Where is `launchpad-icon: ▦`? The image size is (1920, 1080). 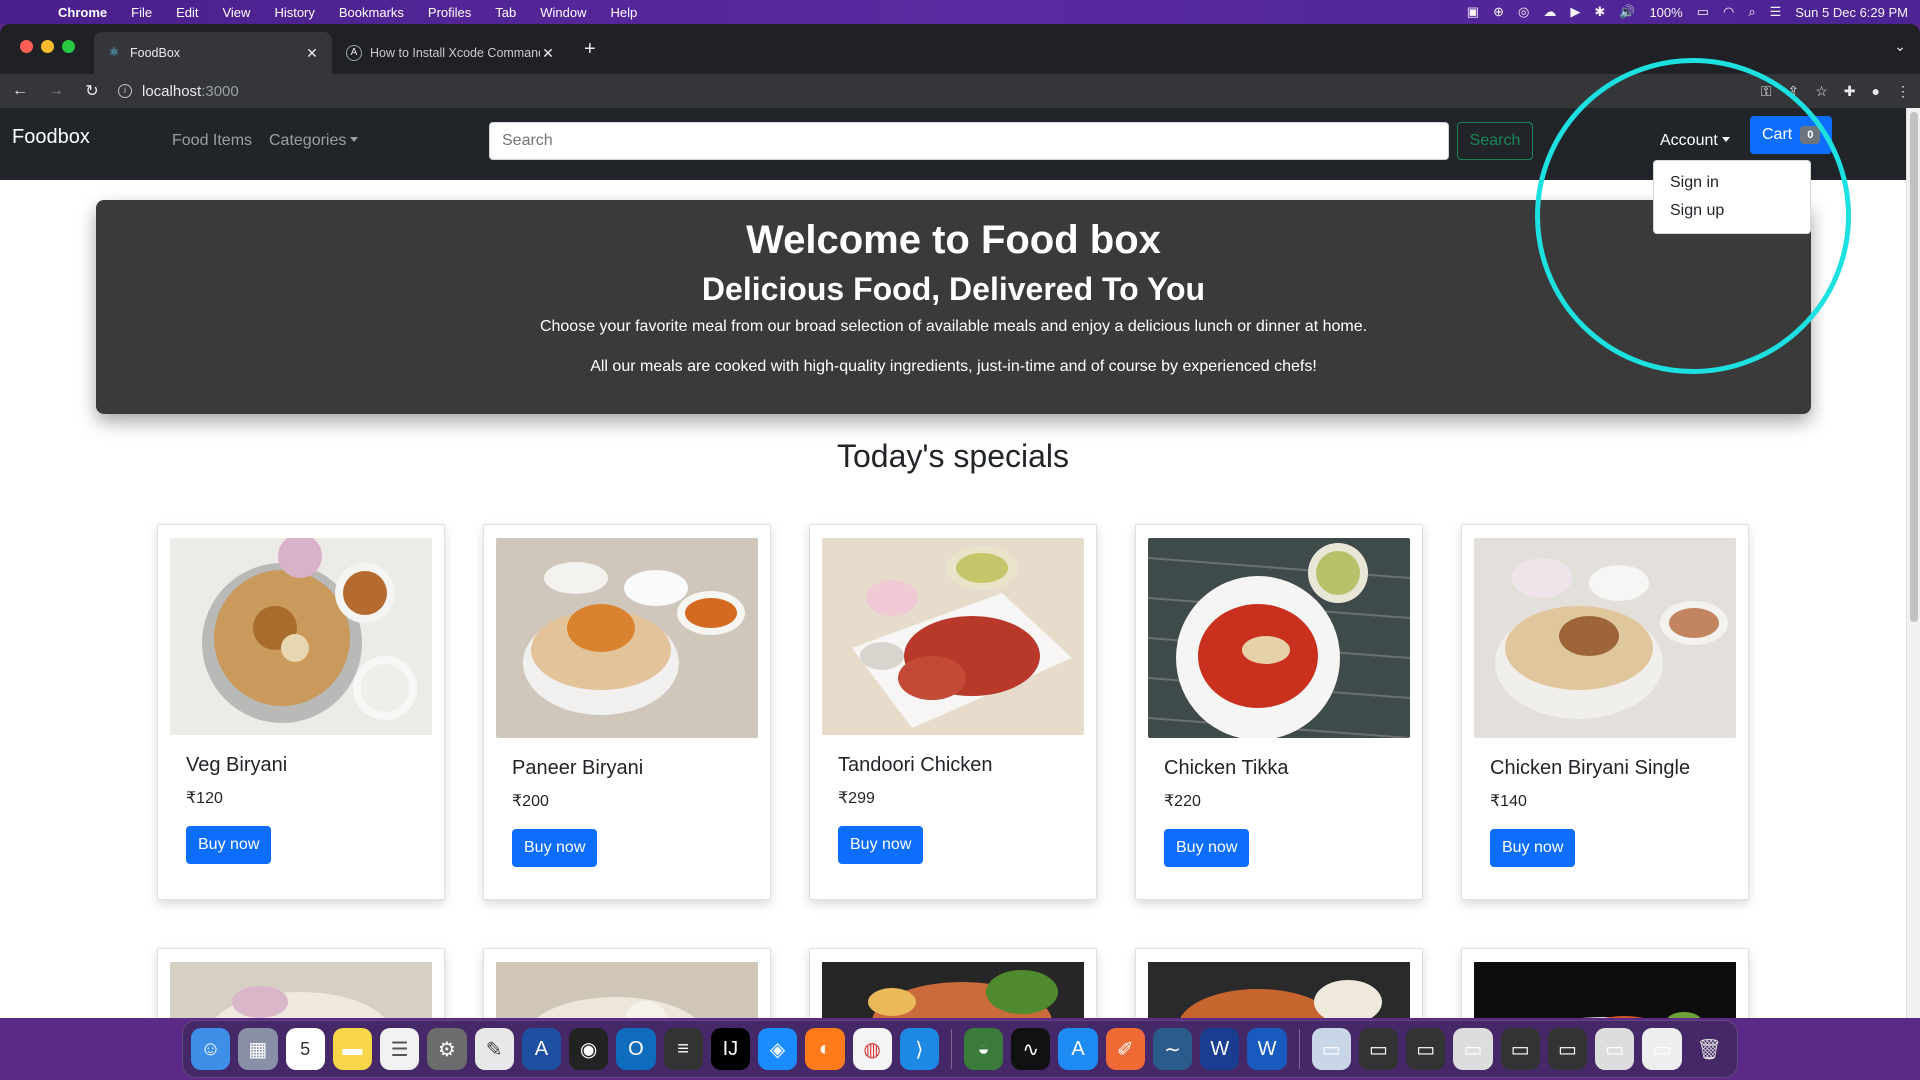
launchpad-icon: ▦ is located at coordinates (258, 1049).